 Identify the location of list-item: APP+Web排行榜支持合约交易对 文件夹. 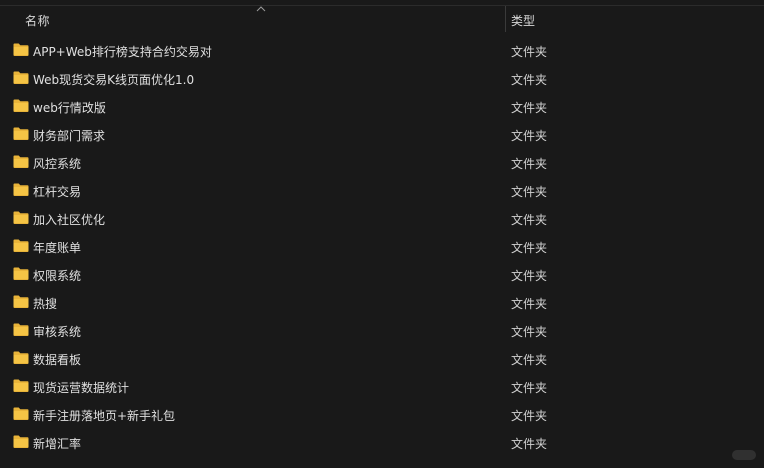
(382, 51).